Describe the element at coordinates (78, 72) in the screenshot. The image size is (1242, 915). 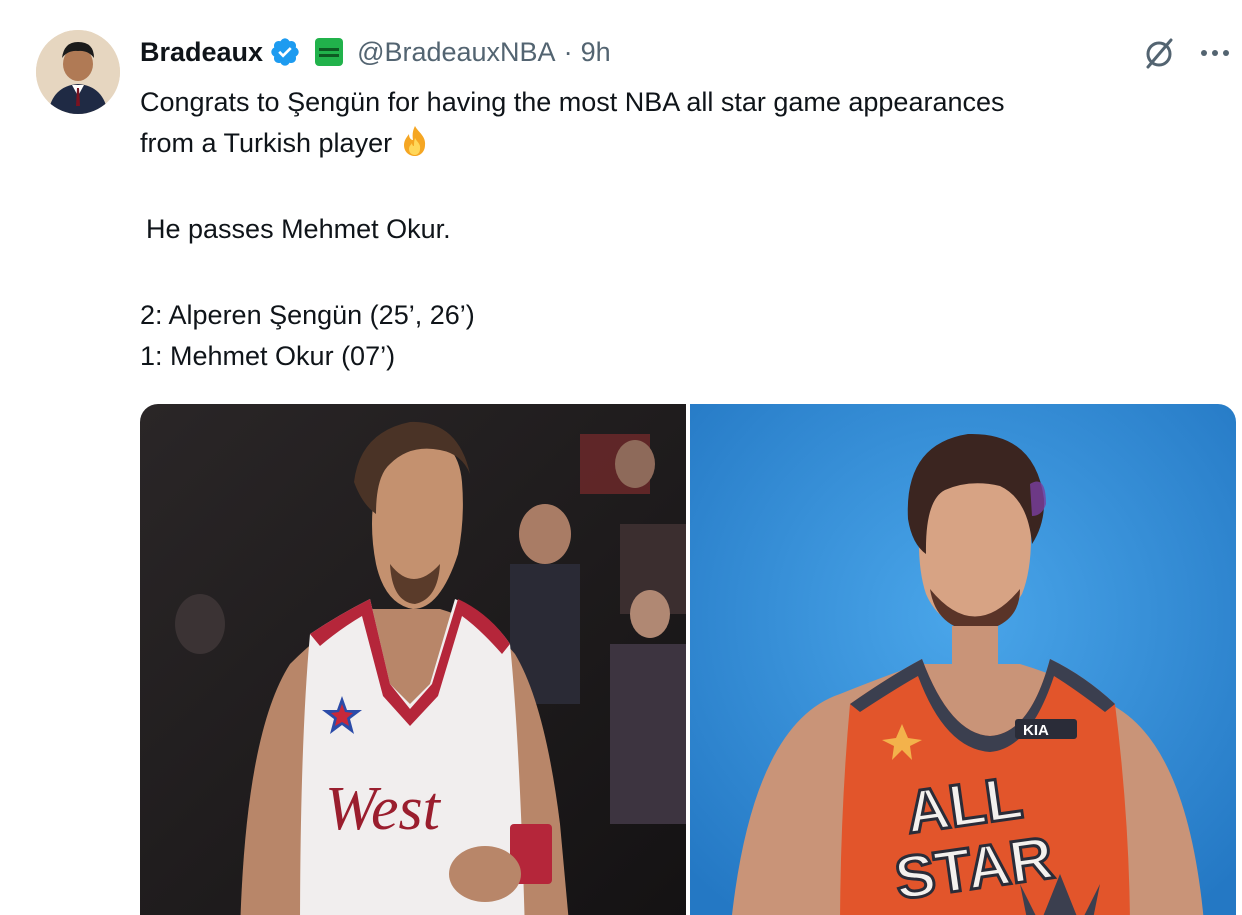
I see `avatar` at that location.